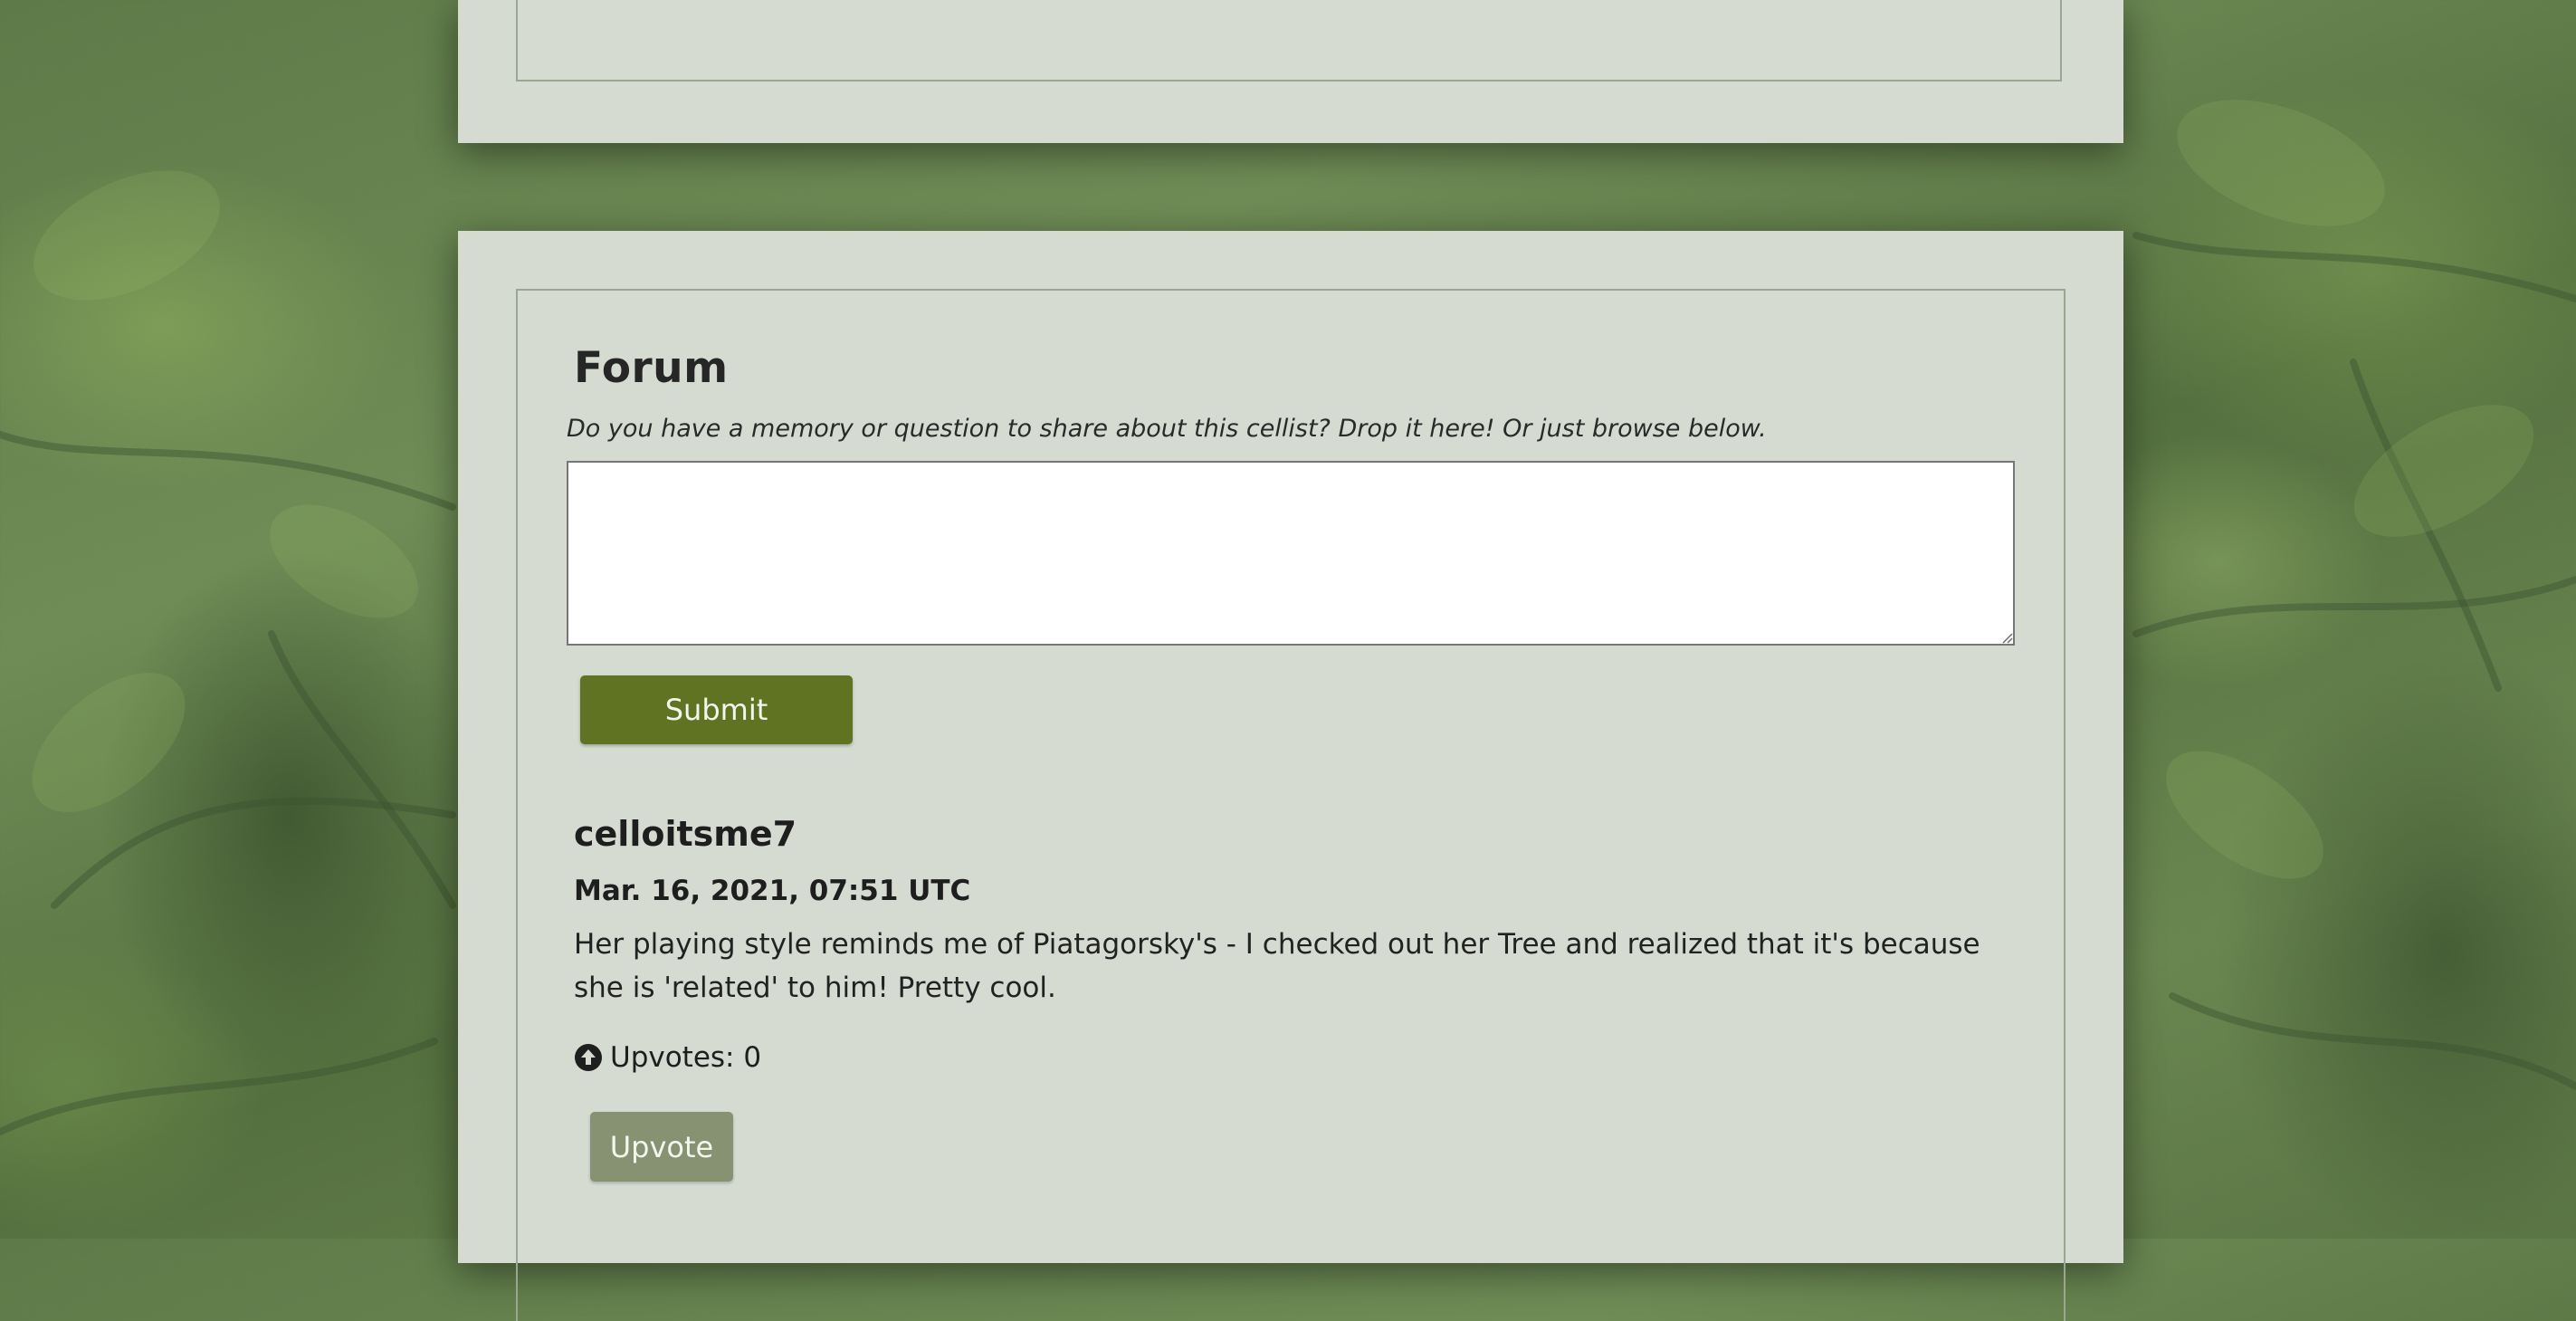 Image resolution: width=2576 pixels, height=1321 pixels. Describe the element at coordinates (2006, 637) in the screenshot. I see `textarea-resize-handle-icon` at that location.